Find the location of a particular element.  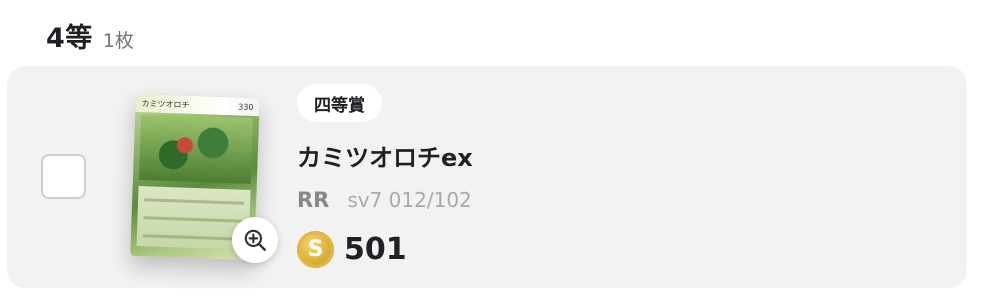

card-name: カミツオロチex is located at coordinates (385, 158).